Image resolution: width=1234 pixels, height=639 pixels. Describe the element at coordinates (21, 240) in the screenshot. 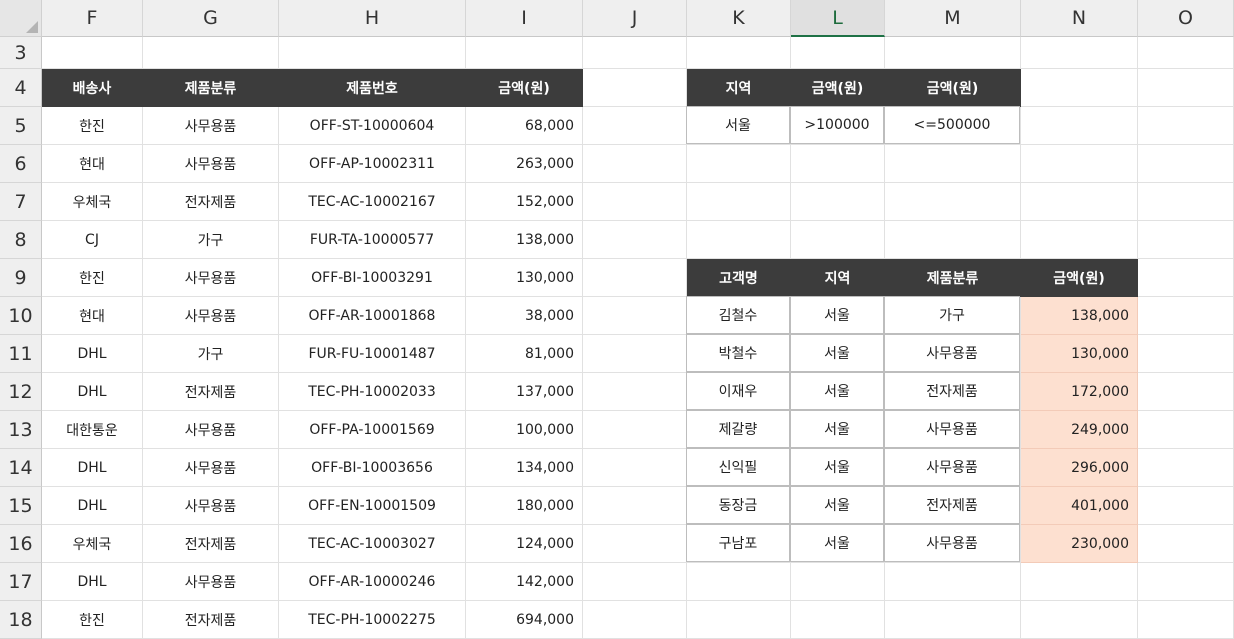

I see `row-header-8: 8` at that location.